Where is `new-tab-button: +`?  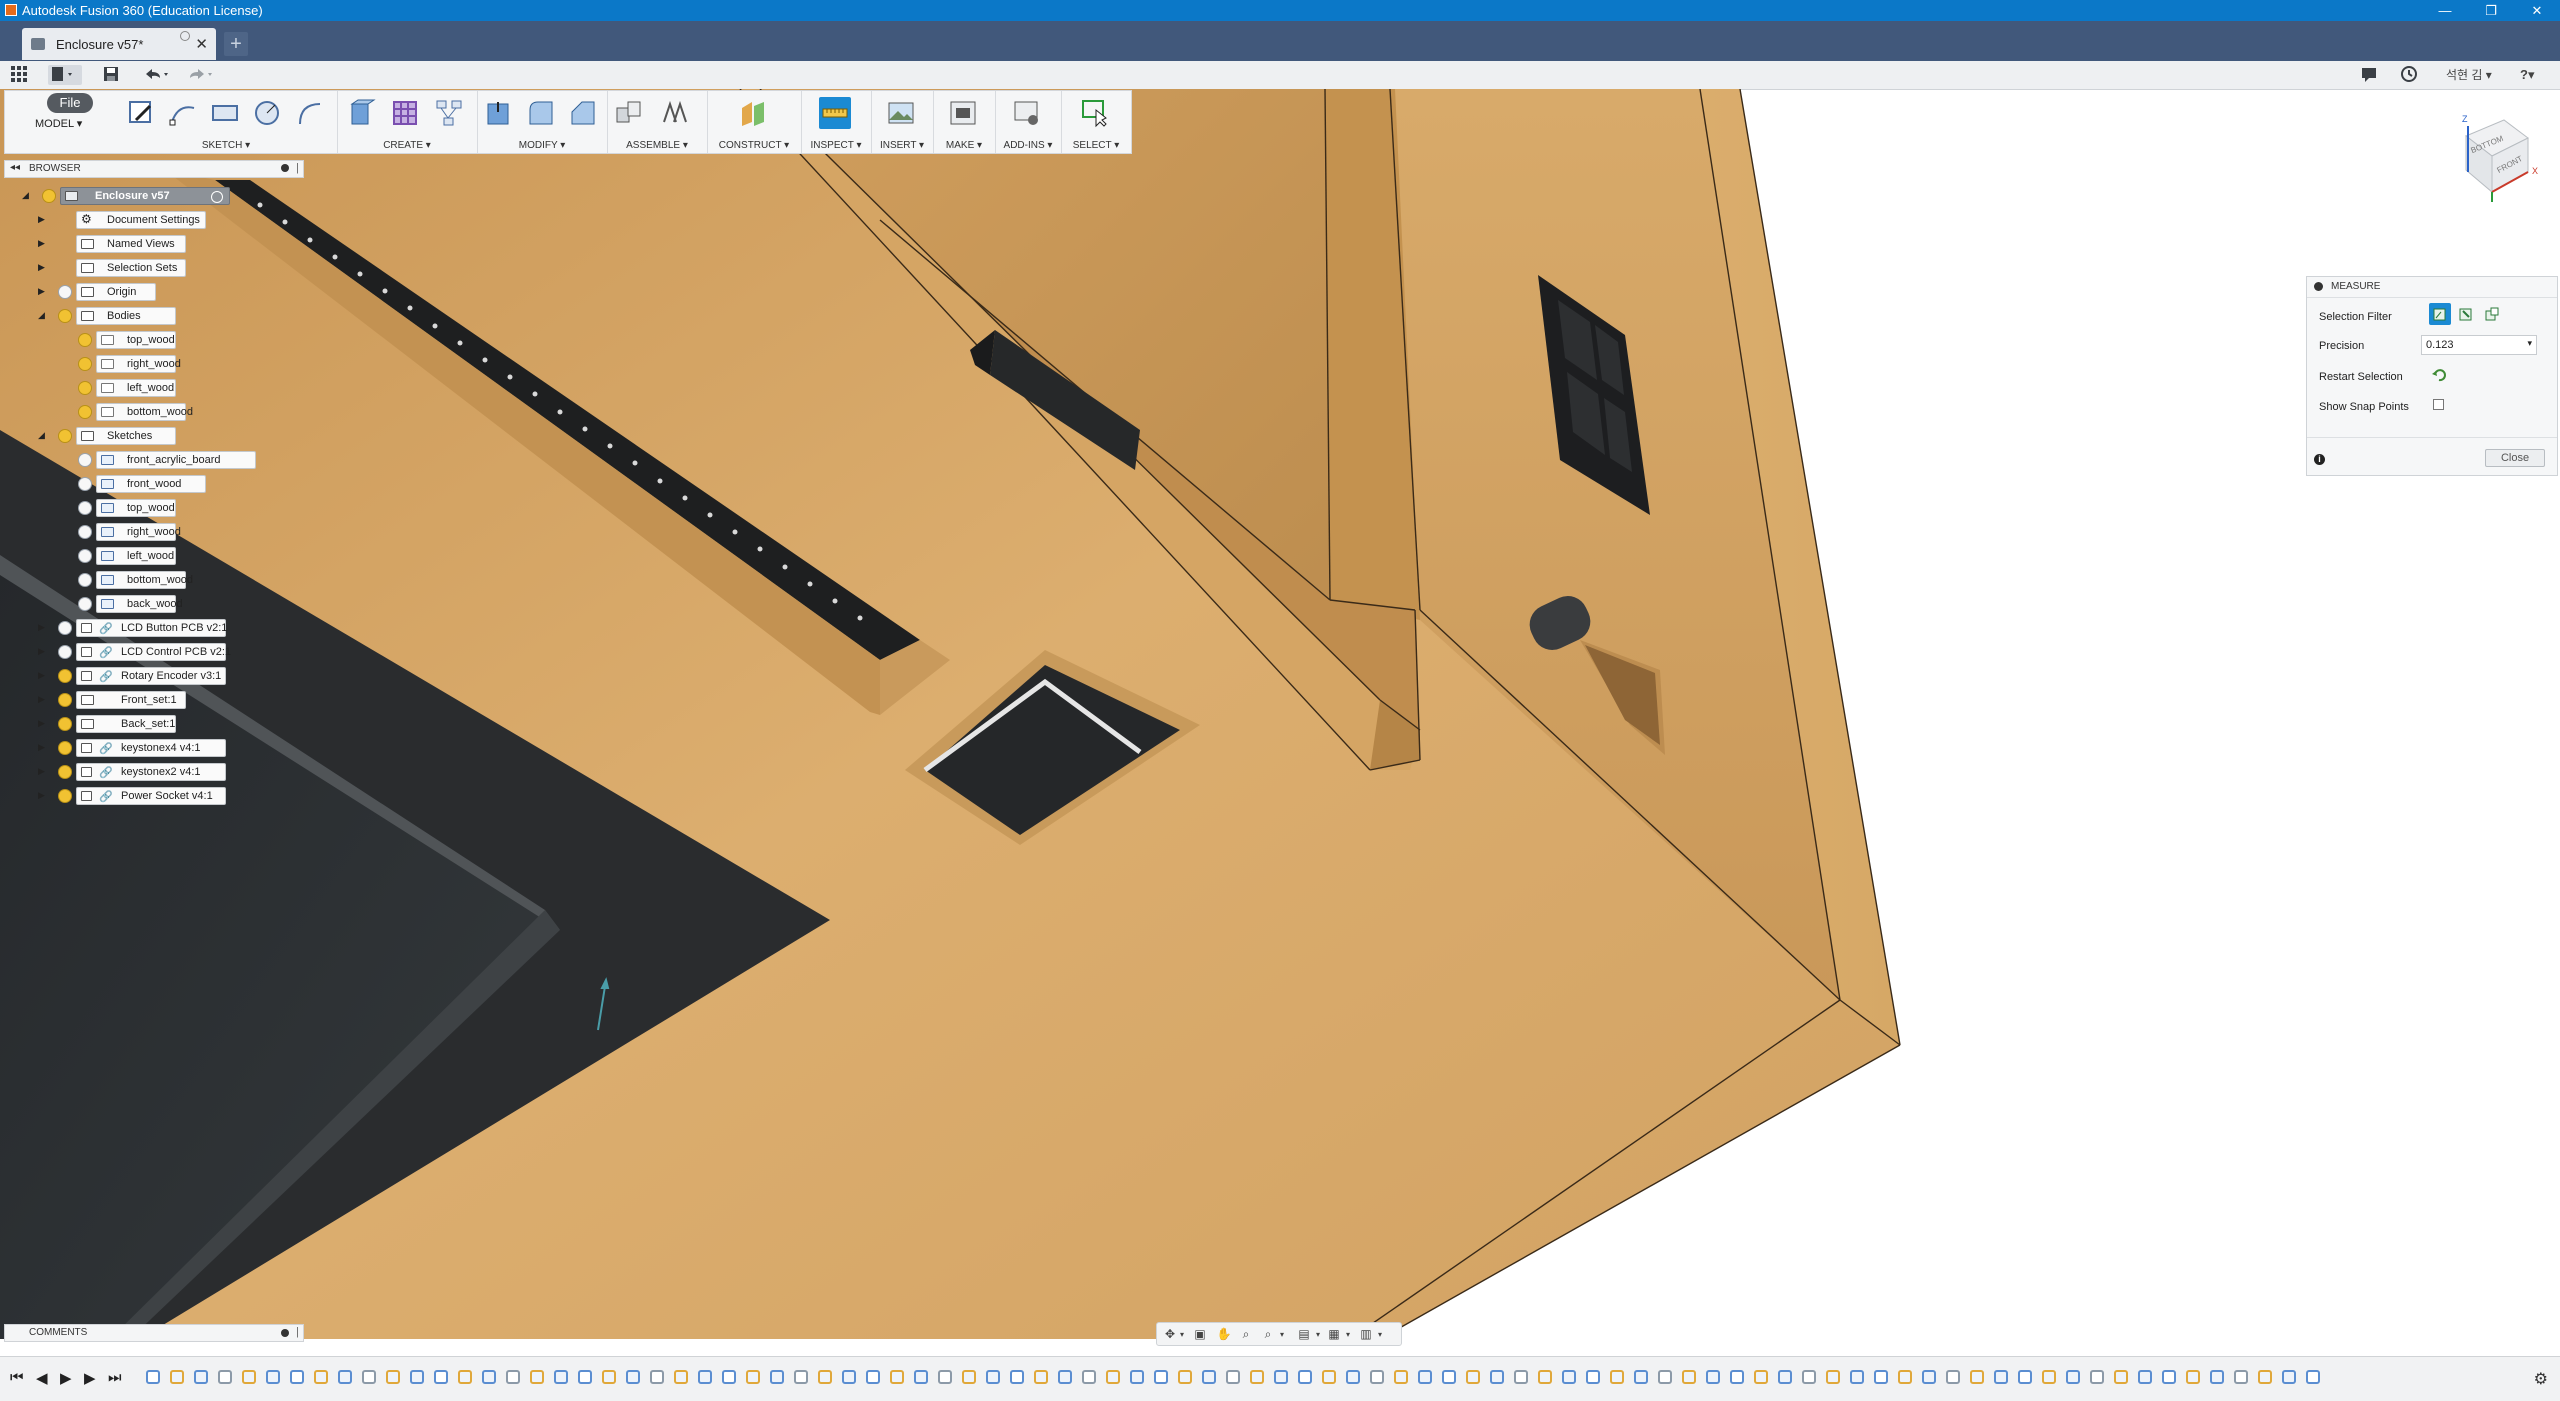
new-tab-button: + is located at coordinates (236, 44).